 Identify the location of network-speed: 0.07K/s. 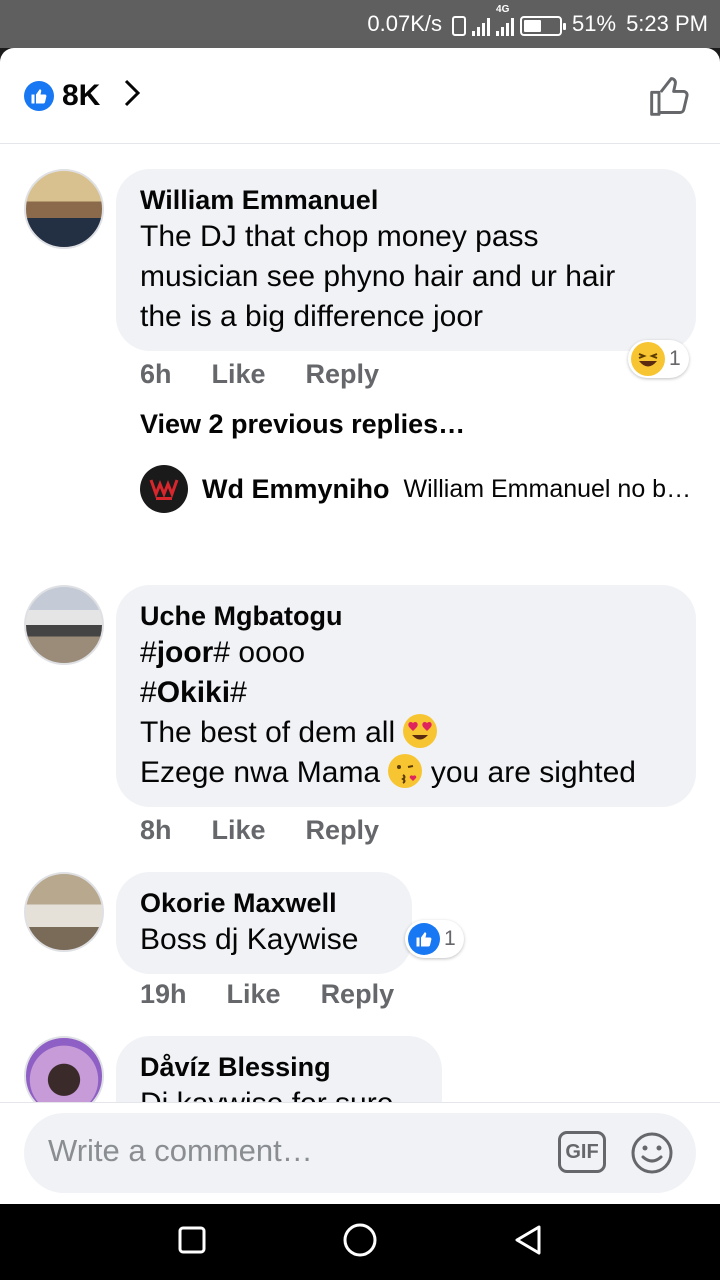
(405, 23).